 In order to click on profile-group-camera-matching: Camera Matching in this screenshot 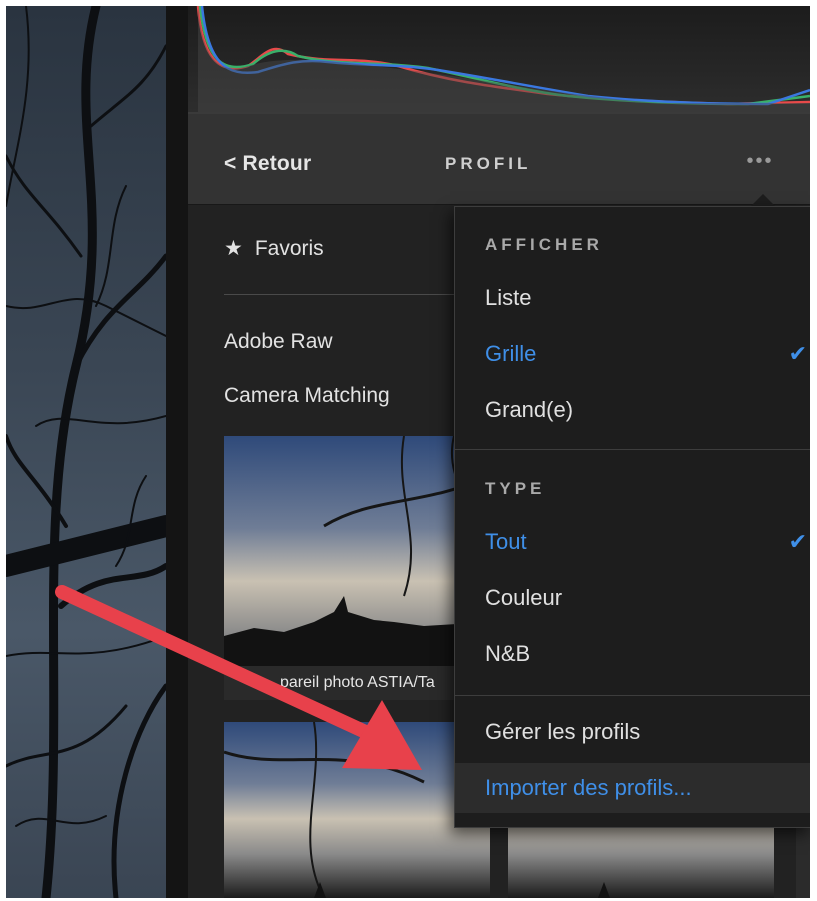, I will do `click(307, 396)`.